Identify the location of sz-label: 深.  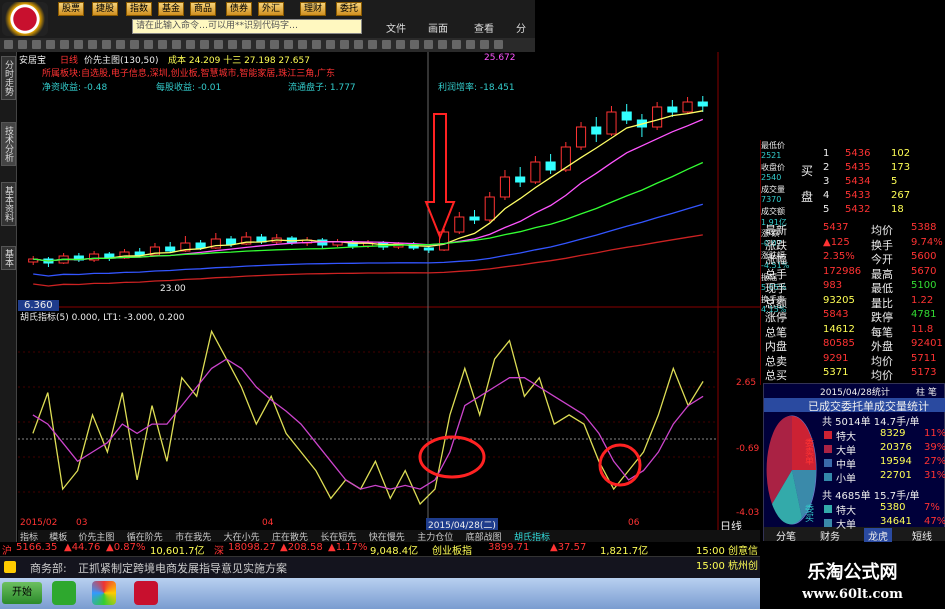
(219, 551).